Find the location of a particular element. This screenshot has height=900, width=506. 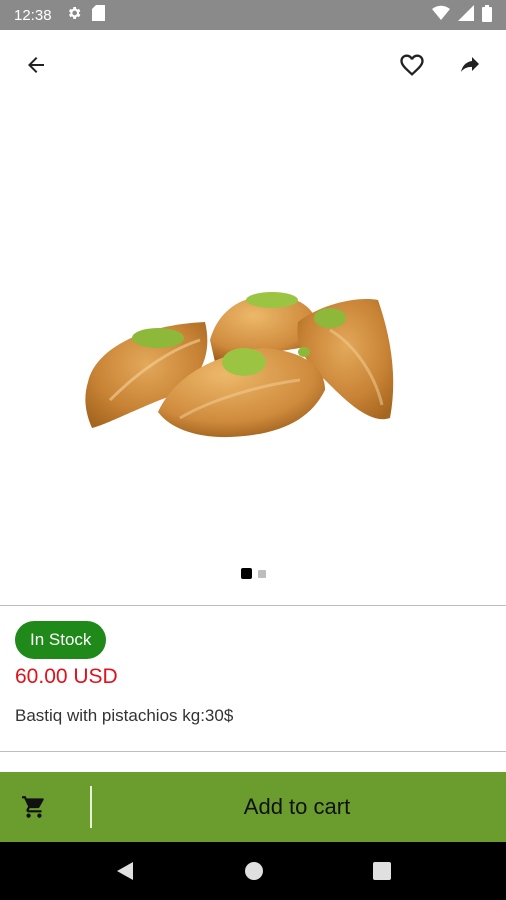

nav-home-icon is located at coordinates (254, 871).